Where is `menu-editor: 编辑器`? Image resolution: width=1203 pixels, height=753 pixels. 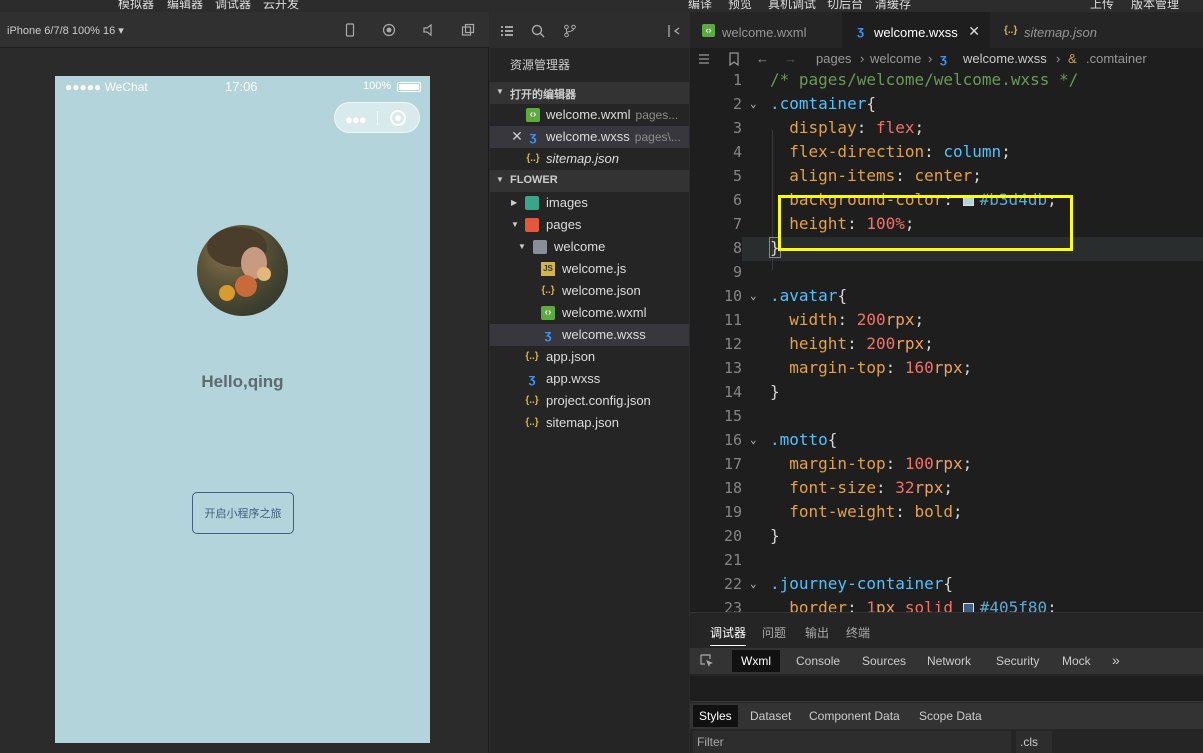
menu-editor: 编辑器 is located at coordinates (185, 6).